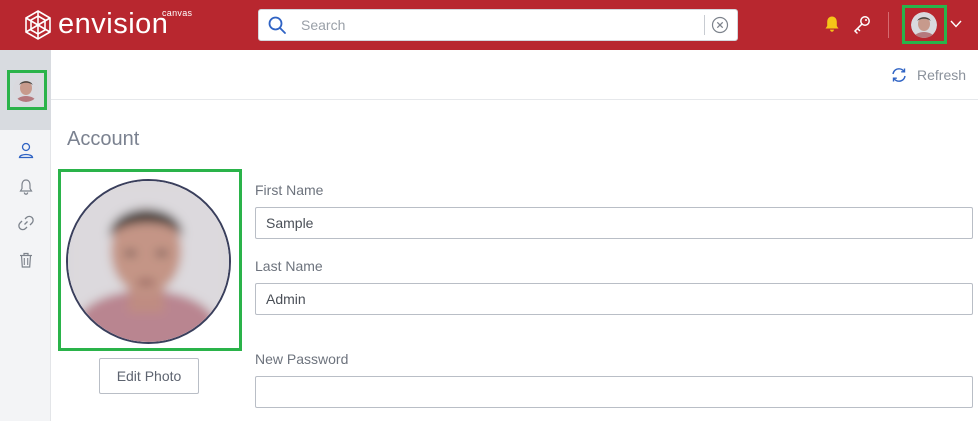  What do you see at coordinates (103, 139) in the screenshot?
I see `page-title: Account` at bounding box center [103, 139].